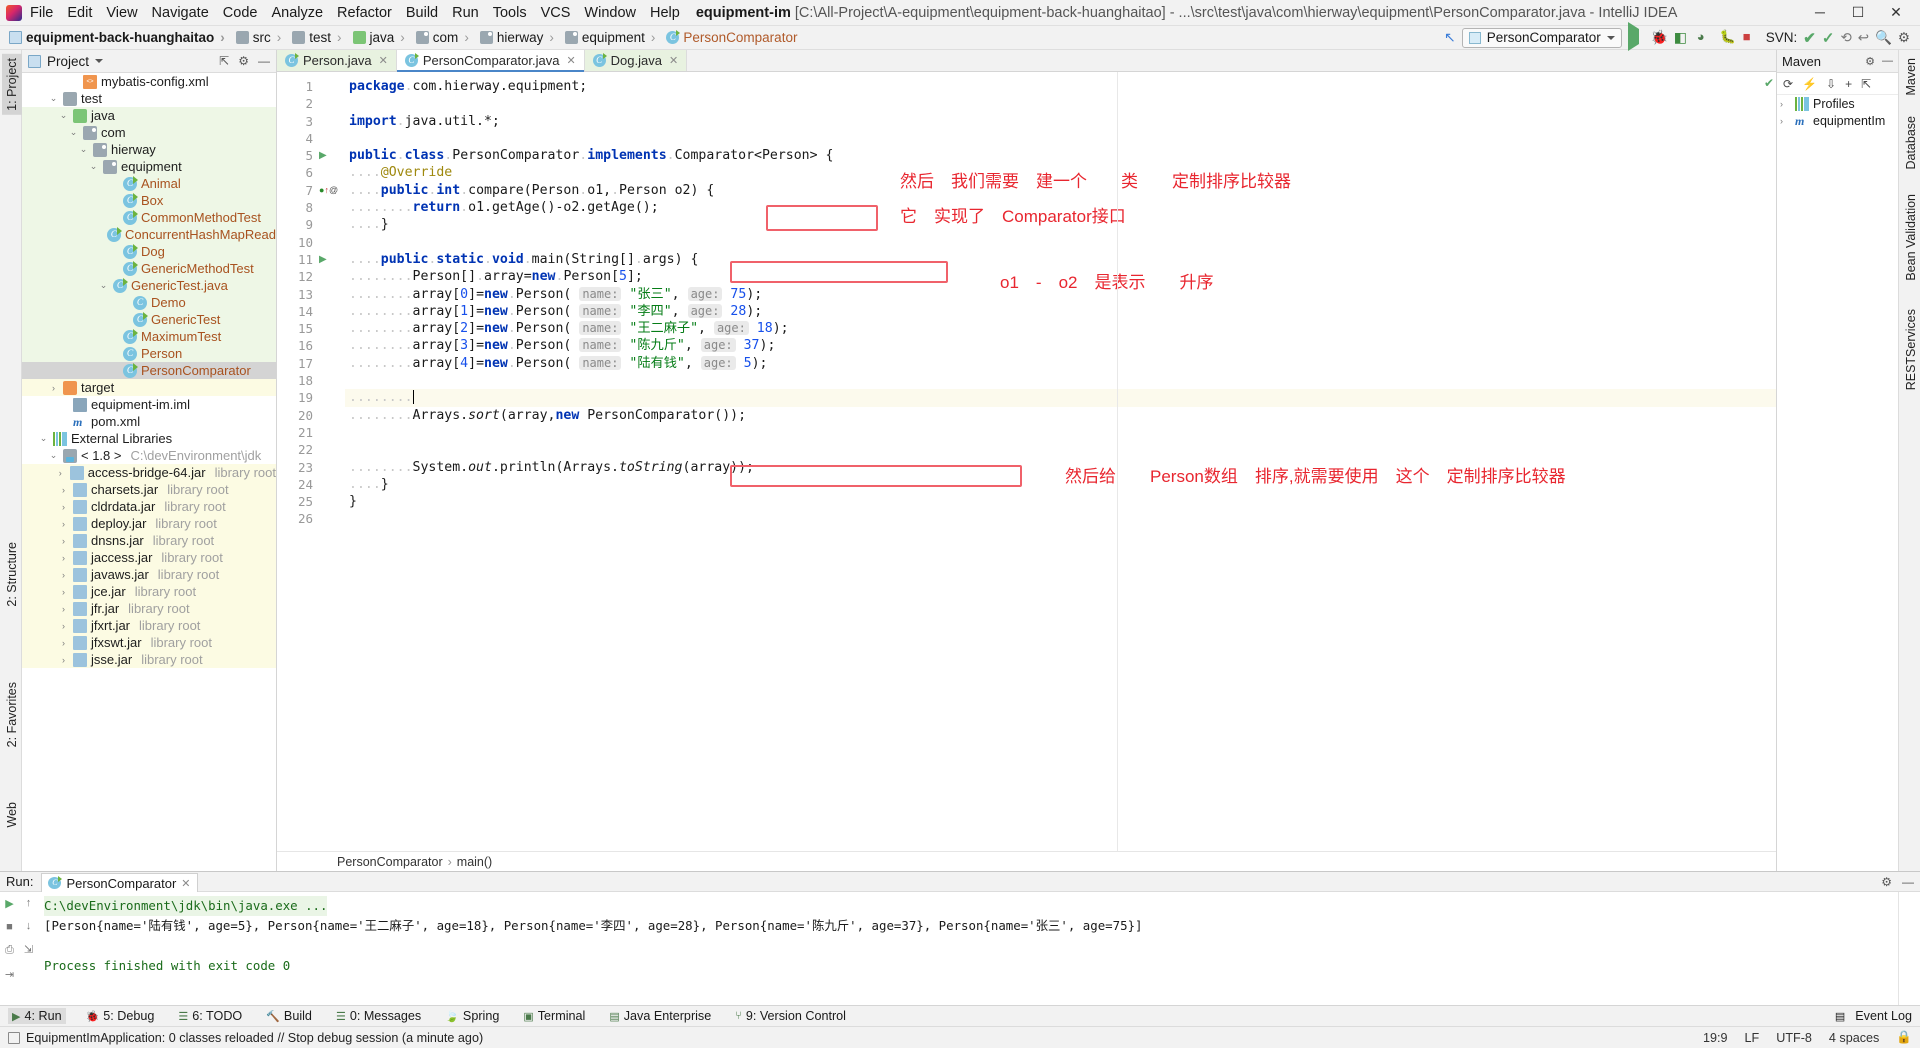 The width and height of the screenshot is (1920, 1048). Describe the element at coordinates (297, 13) in the screenshot. I see `menu-analyze: Analyze` at that location.